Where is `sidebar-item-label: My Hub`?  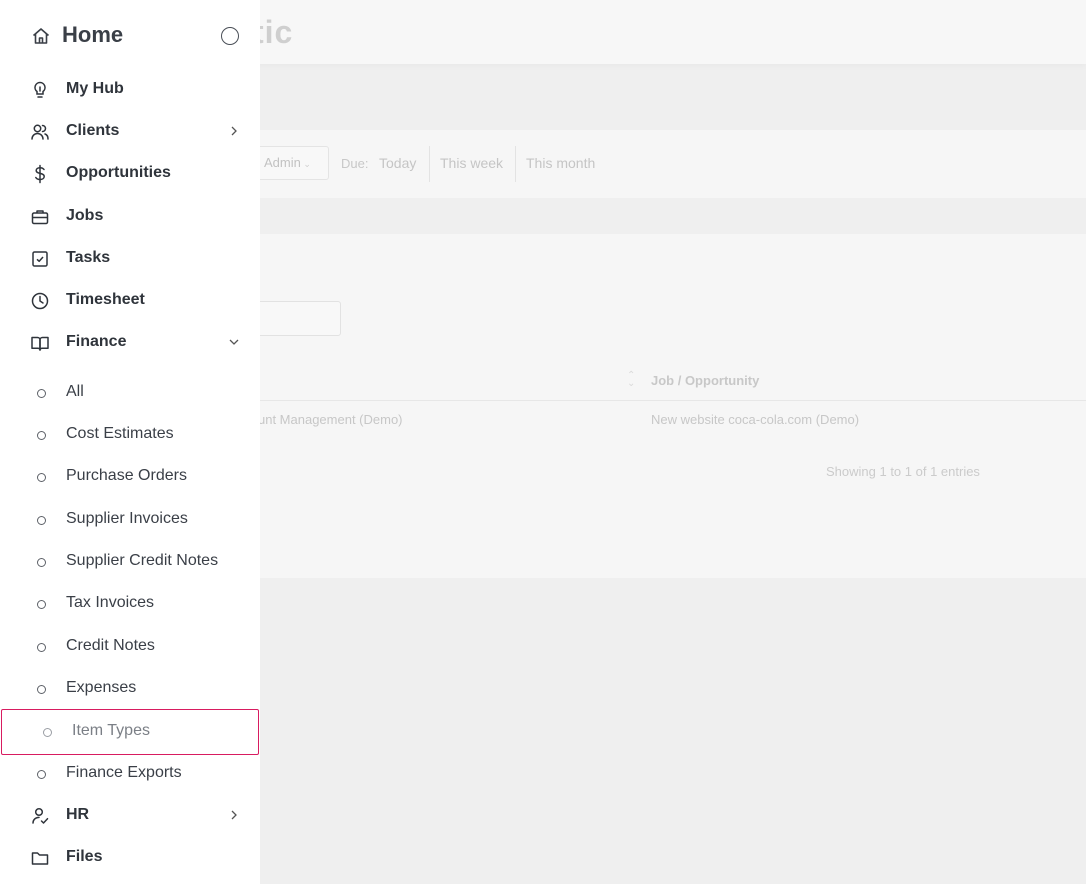 sidebar-item-label: My Hub is located at coordinates (95, 88).